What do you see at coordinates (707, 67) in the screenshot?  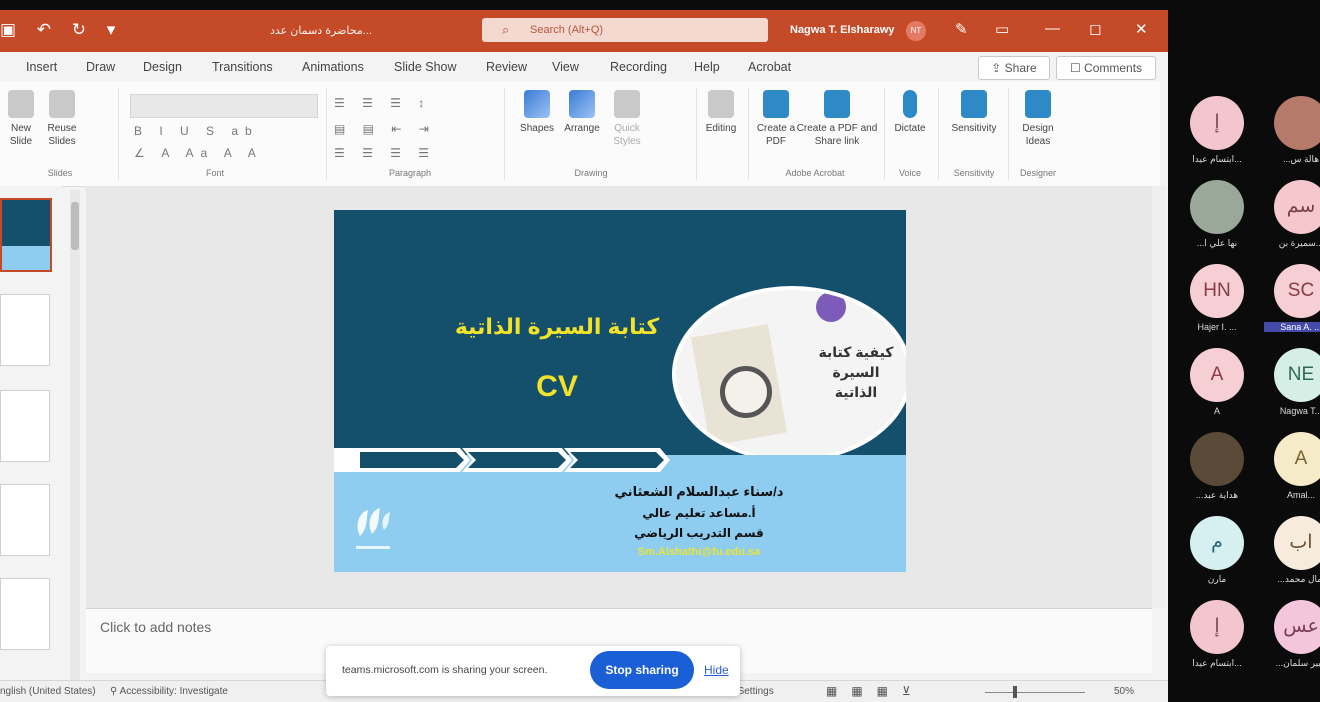 I see `tab-help: Help` at bounding box center [707, 67].